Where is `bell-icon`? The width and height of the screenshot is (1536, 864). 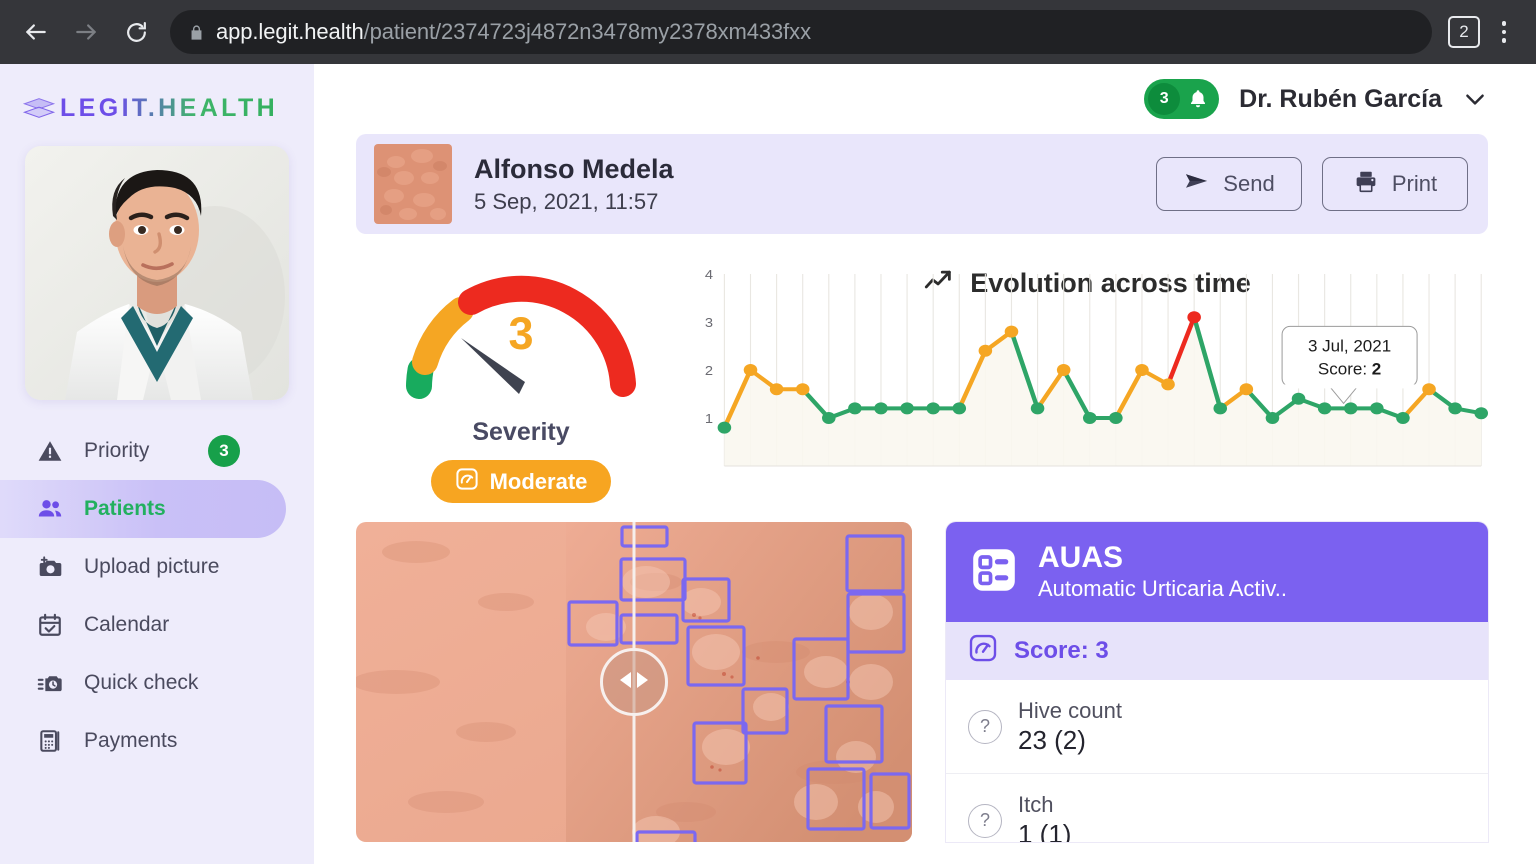 bell-icon is located at coordinates (1198, 99).